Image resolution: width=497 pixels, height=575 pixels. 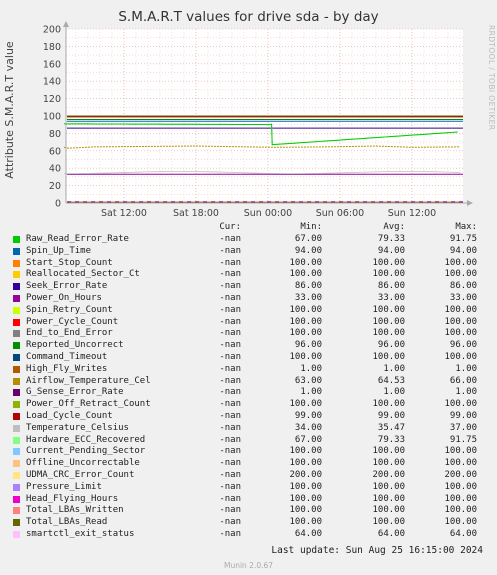 What do you see at coordinates (248, 299) in the screenshot?
I see `legend-row: Power_On_Hours -nan 33.00 33.00 33.00` at bounding box center [248, 299].